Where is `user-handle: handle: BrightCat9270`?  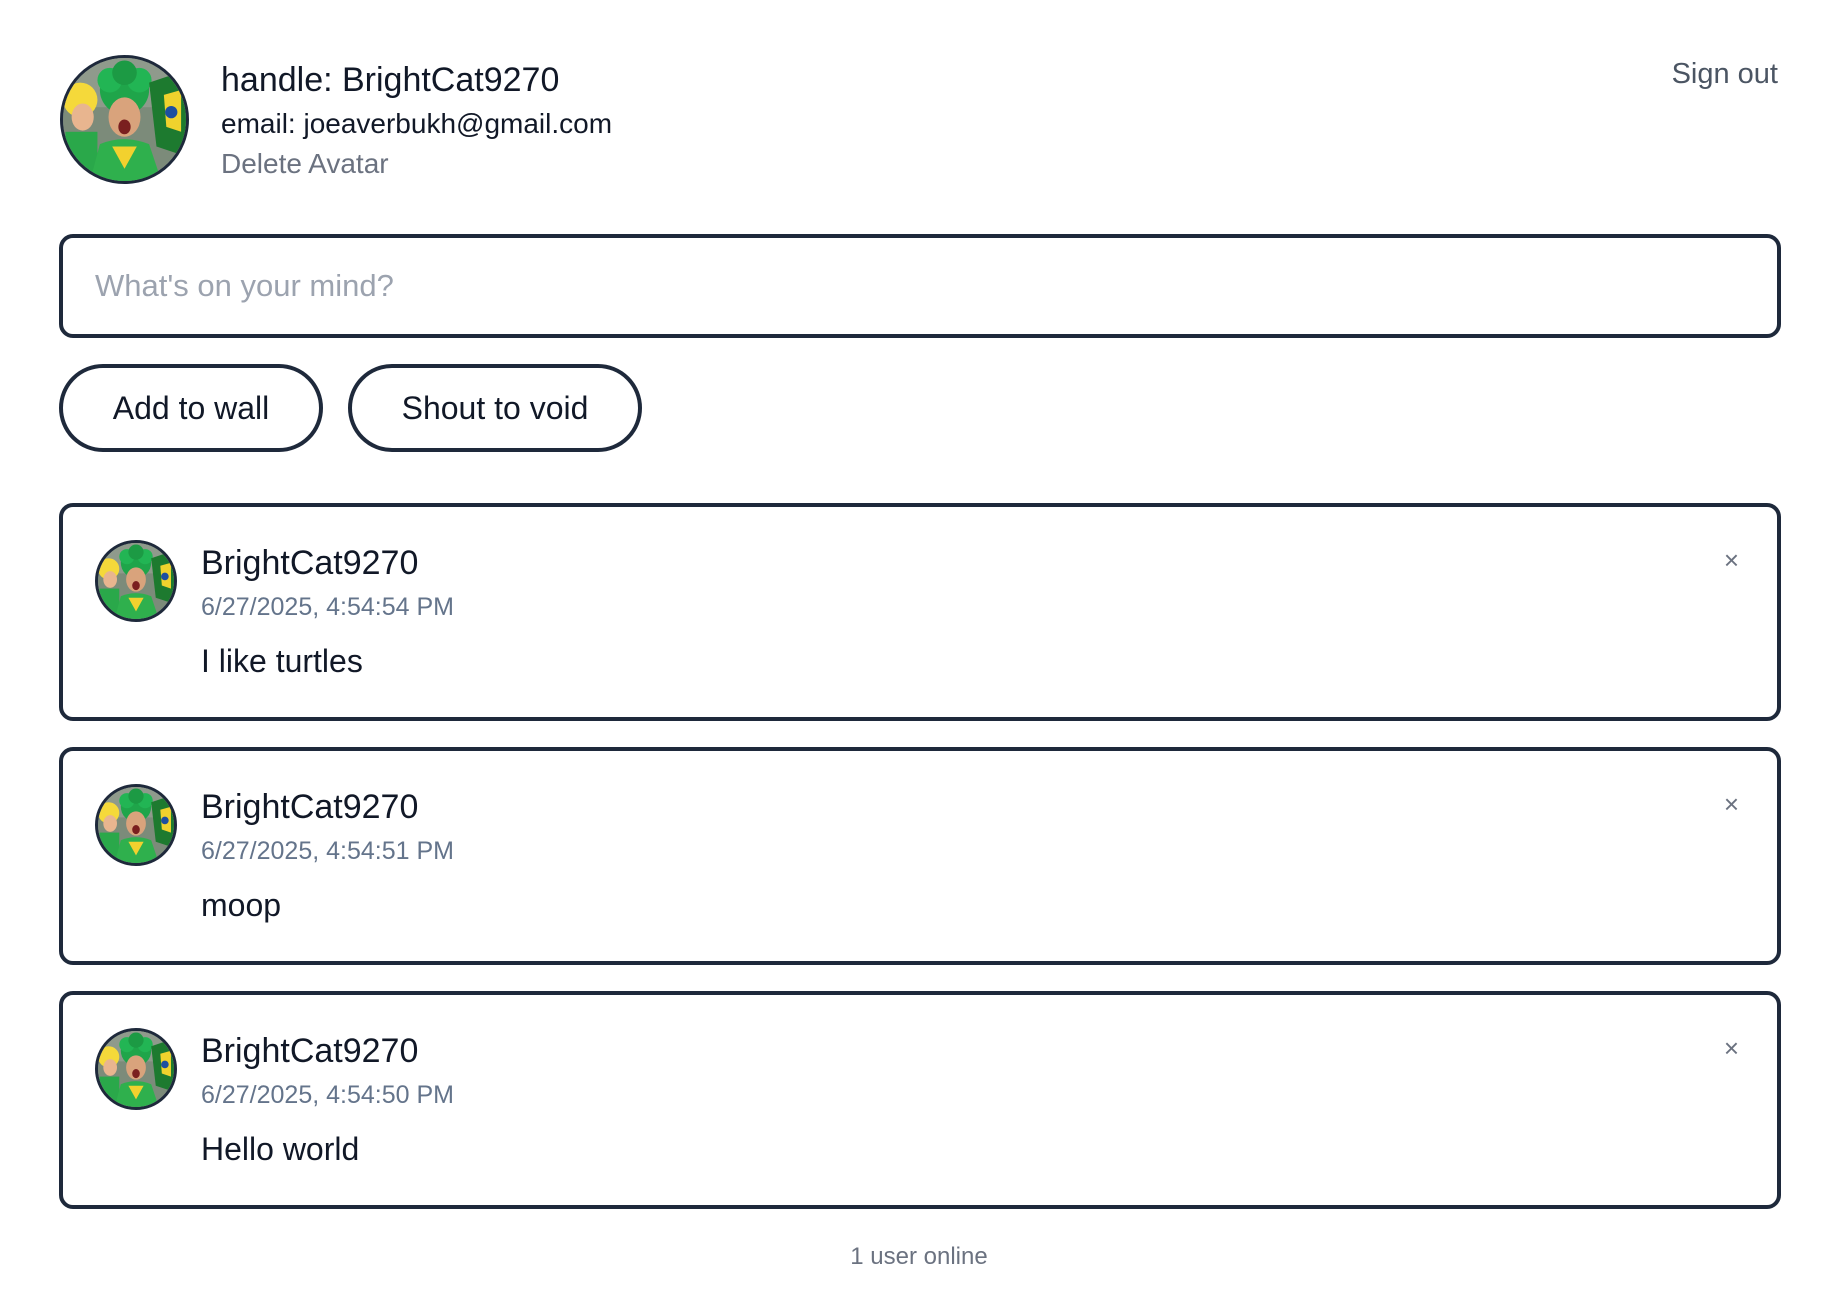
user-handle: handle: BrightCat9270 is located at coordinates (390, 80).